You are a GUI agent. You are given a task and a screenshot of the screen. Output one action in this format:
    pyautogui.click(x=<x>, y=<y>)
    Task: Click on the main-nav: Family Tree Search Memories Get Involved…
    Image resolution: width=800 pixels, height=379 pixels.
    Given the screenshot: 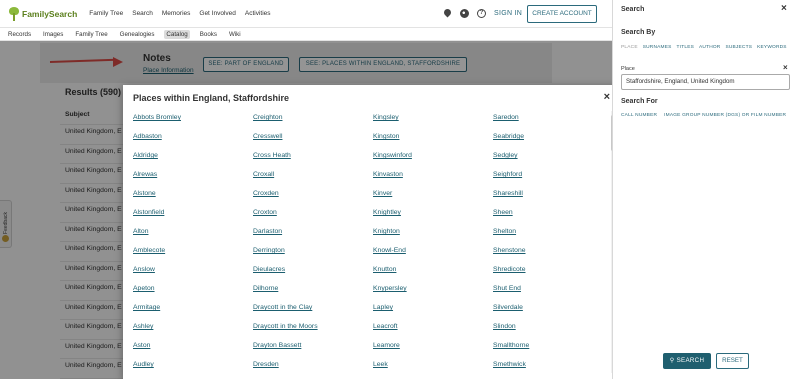 What is the action you would take?
    pyautogui.click(x=184, y=13)
    